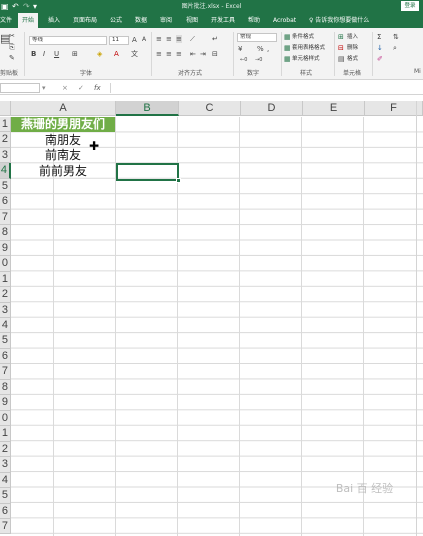 The image size is (423, 536). What do you see at coordinates (12, 36) in the screenshot?
I see `cut-icon: ✂` at bounding box center [12, 36].